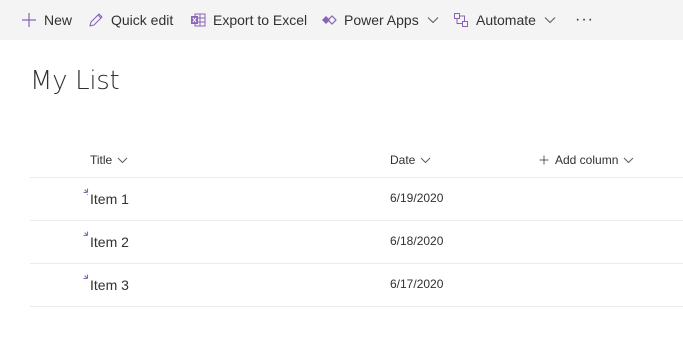 Image resolution: width=683 pixels, height=338 pixels. Describe the element at coordinates (356, 306) in the screenshot. I see `divider` at that location.